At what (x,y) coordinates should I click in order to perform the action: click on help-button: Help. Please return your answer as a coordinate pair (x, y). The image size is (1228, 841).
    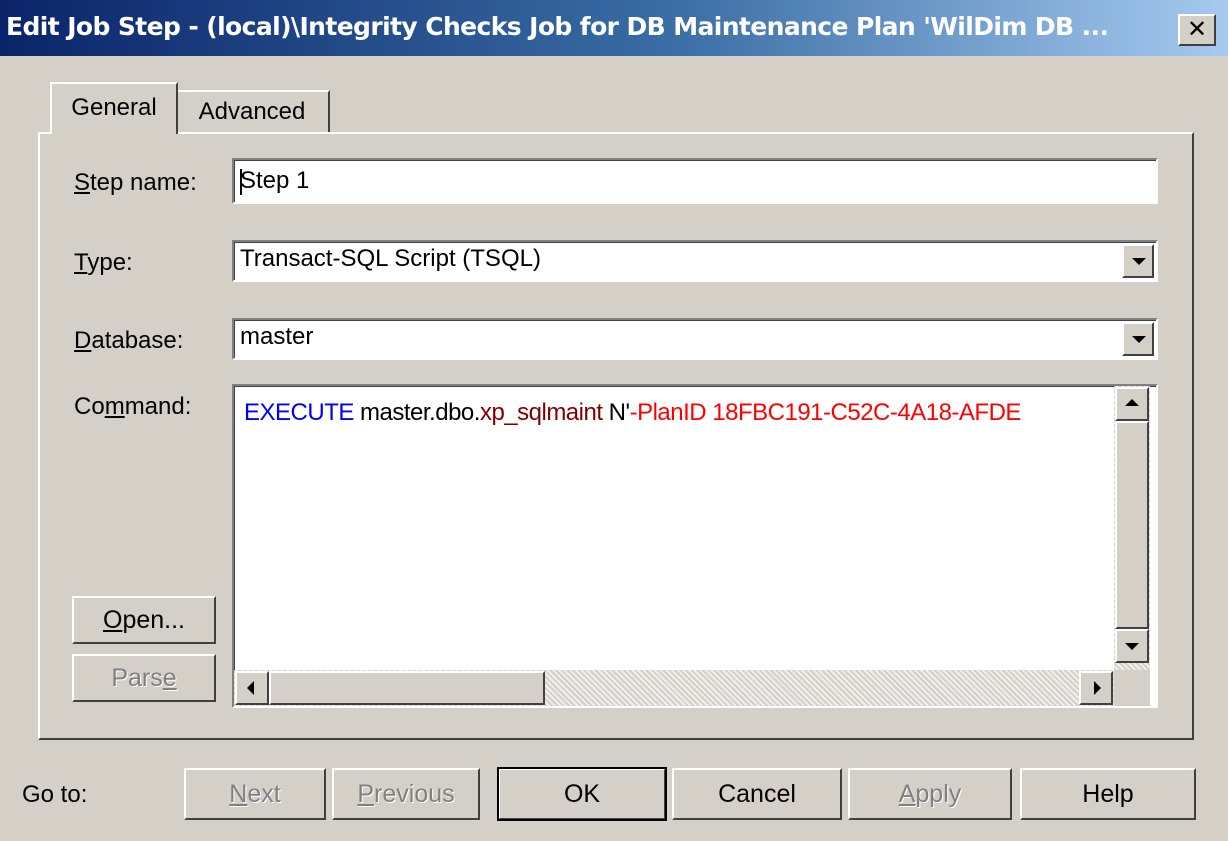
    Looking at the image, I should click on (1108, 794).